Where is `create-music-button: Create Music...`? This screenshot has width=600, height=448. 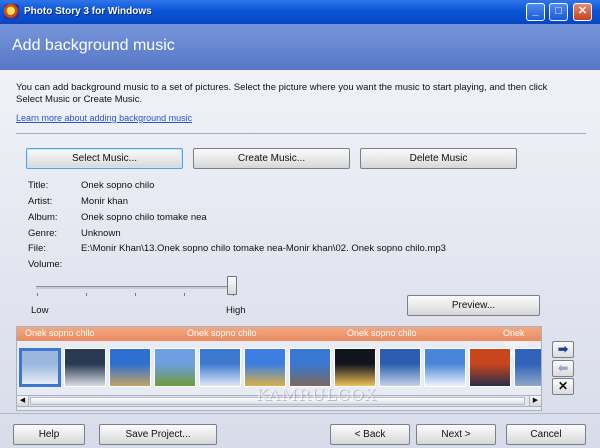
create-music-button: Create Music... is located at coordinates (271, 158).